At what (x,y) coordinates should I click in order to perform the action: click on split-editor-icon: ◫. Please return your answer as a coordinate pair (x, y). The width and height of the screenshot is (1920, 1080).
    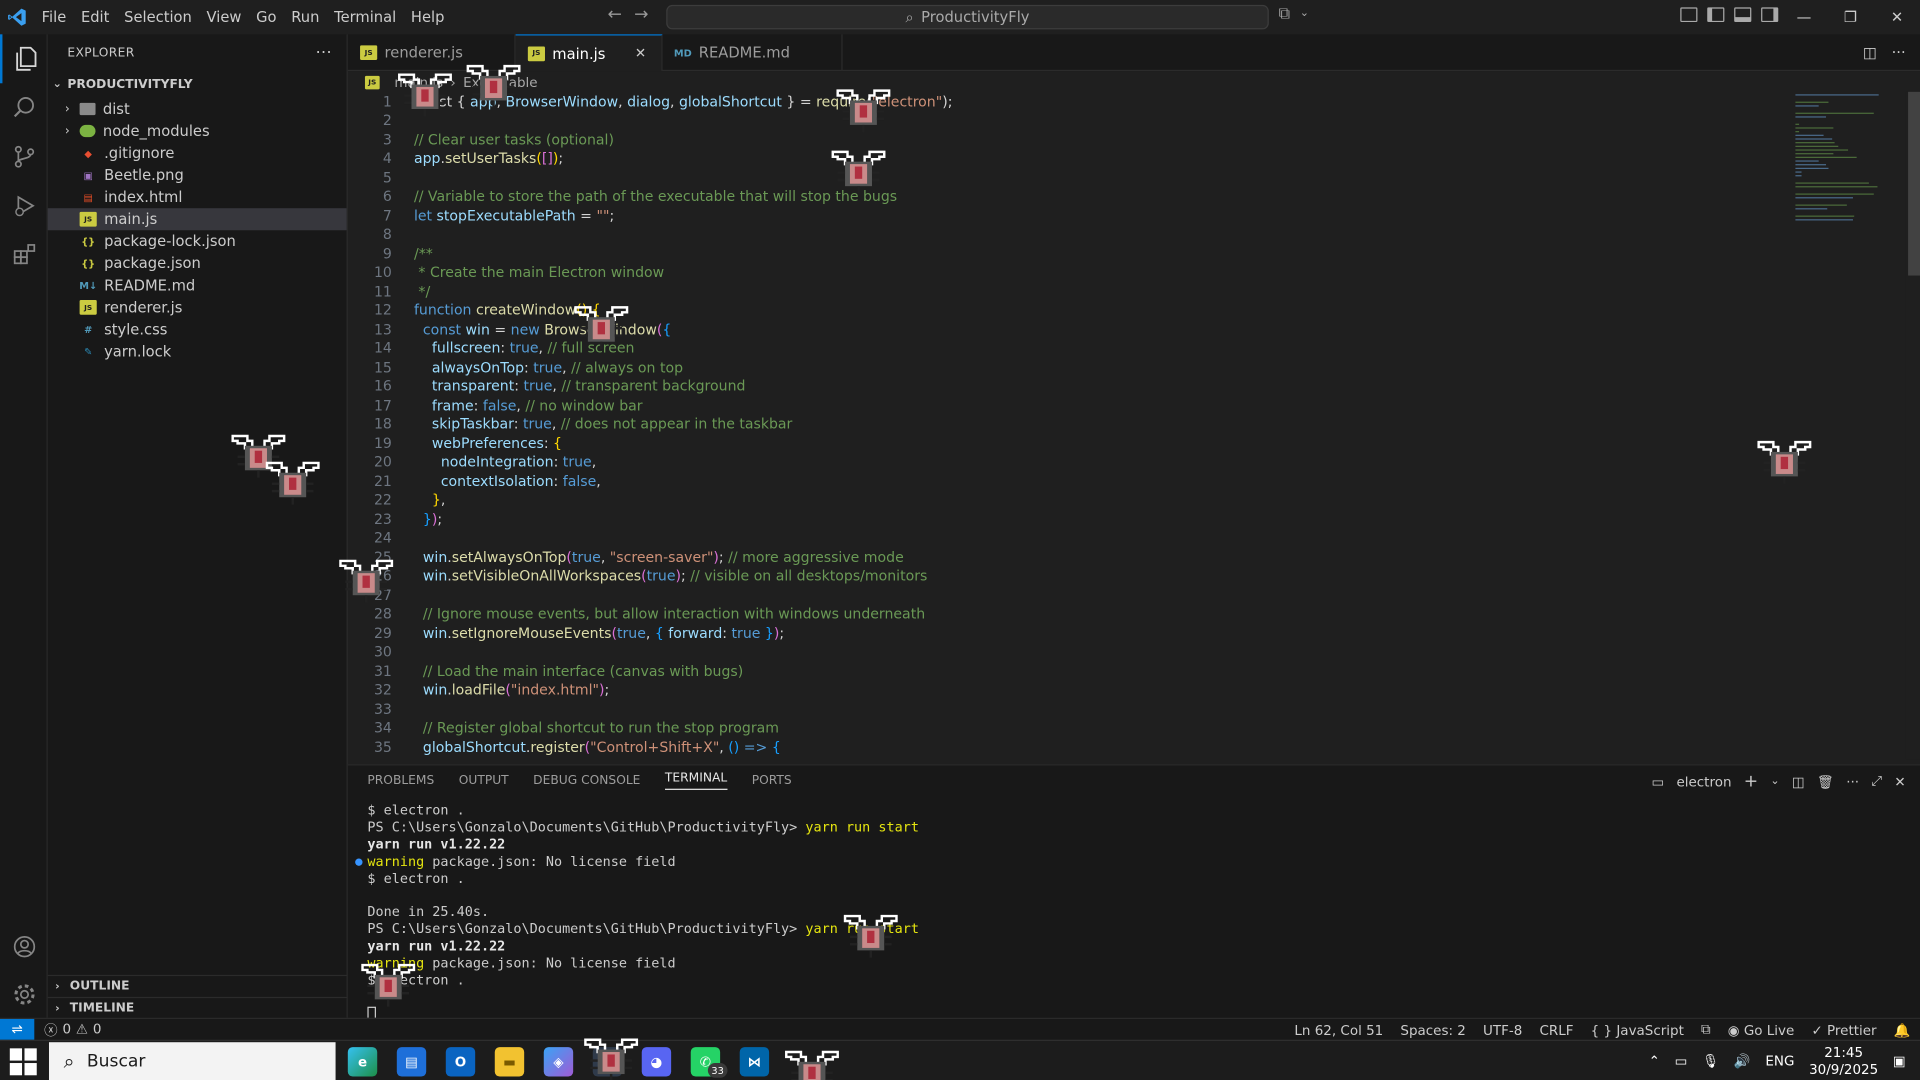
    Looking at the image, I should click on (1870, 52).